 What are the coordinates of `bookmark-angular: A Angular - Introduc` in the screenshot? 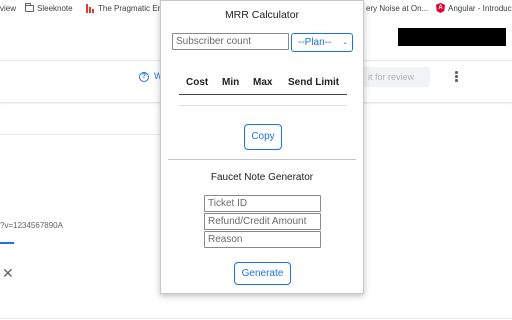 It's located at (474, 8).